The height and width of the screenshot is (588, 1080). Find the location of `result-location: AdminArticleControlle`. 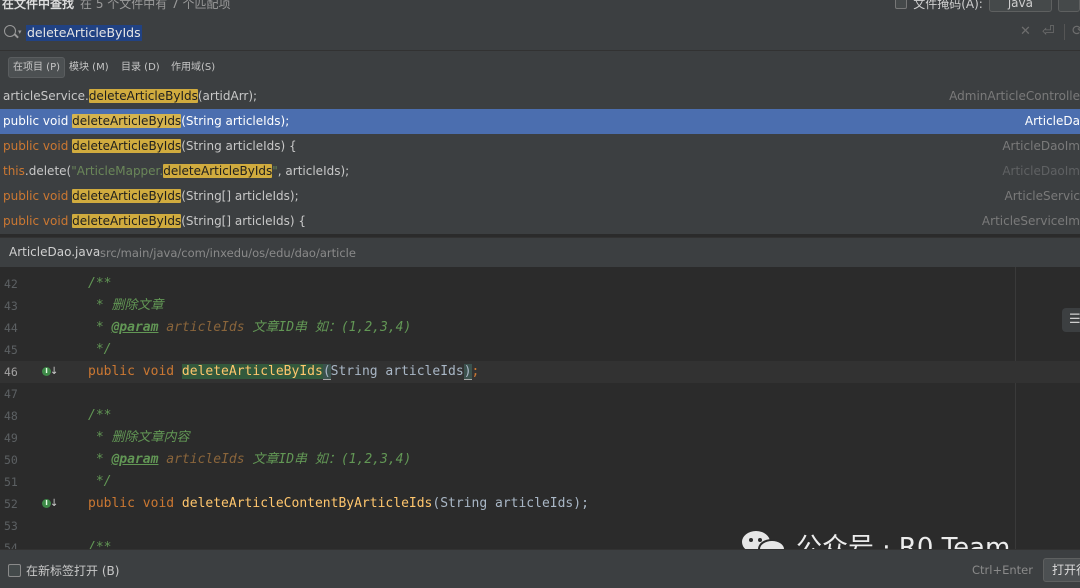

result-location: AdminArticleControlle is located at coordinates (1014, 96).